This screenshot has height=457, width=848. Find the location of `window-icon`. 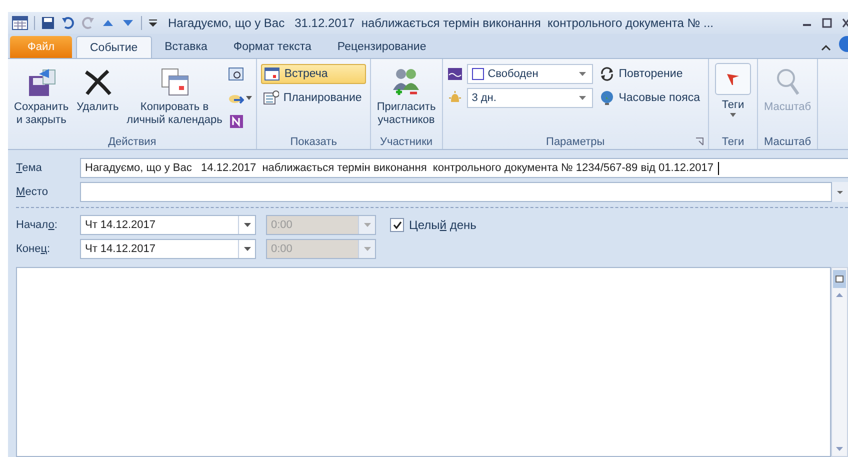

window-icon is located at coordinates (236, 74).